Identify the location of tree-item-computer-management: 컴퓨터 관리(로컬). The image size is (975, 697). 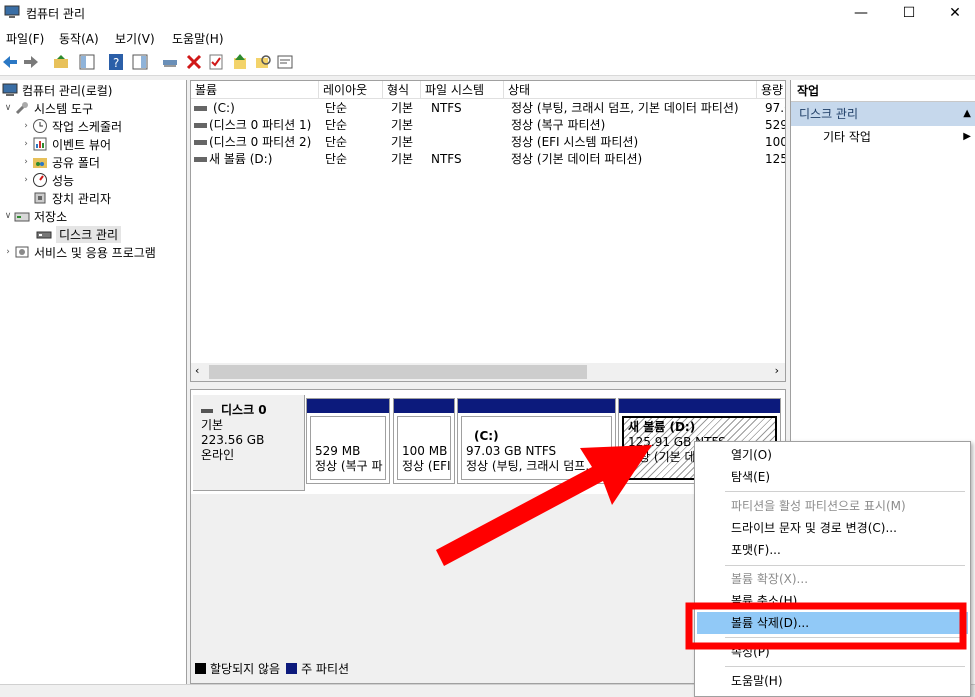
(57, 90).